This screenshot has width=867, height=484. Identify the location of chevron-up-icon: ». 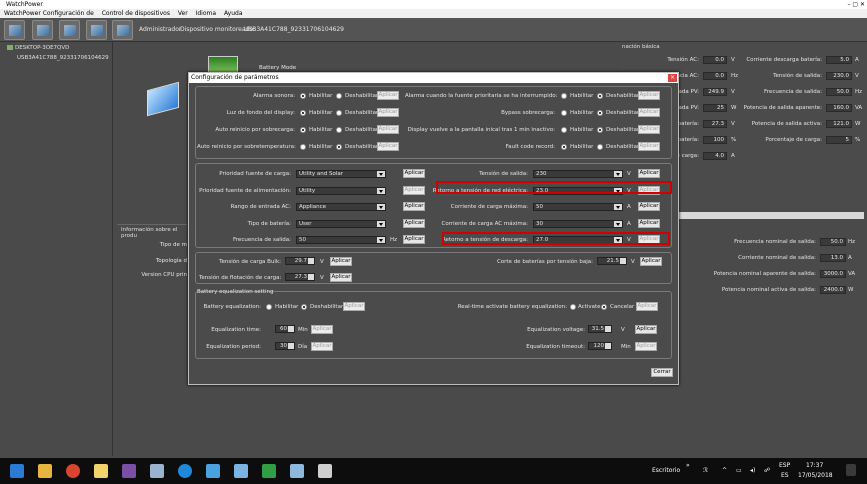
(688, 465).